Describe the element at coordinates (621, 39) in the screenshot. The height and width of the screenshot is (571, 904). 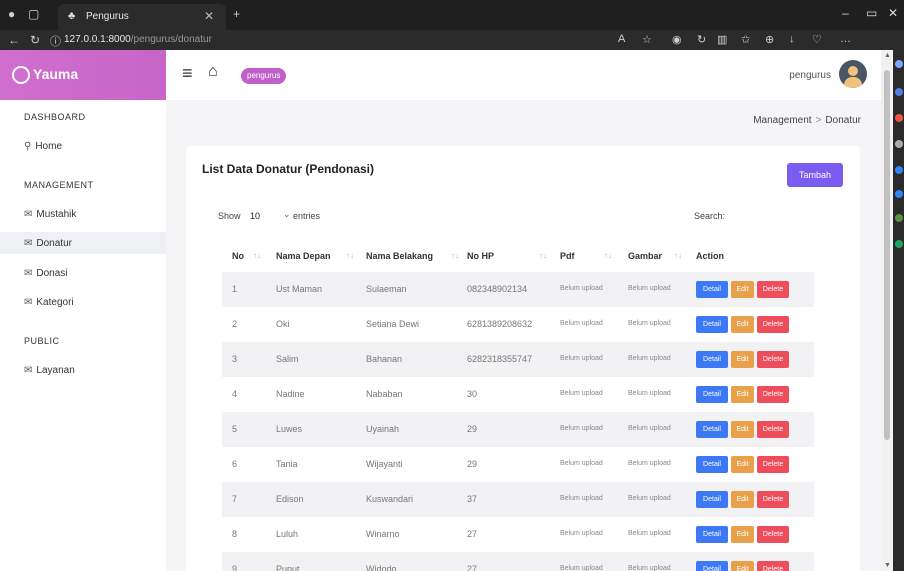
I see `read-aloud-icon: A` at that location.